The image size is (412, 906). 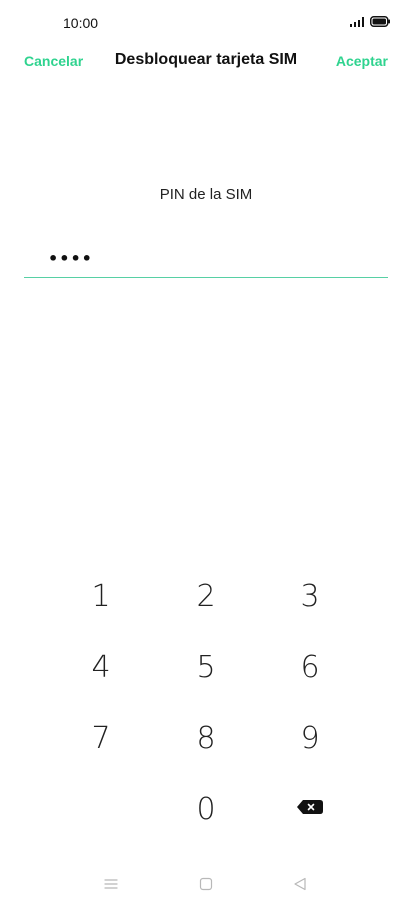 I want to click on accept-button: Aceptar, so click(x=362, y=61).